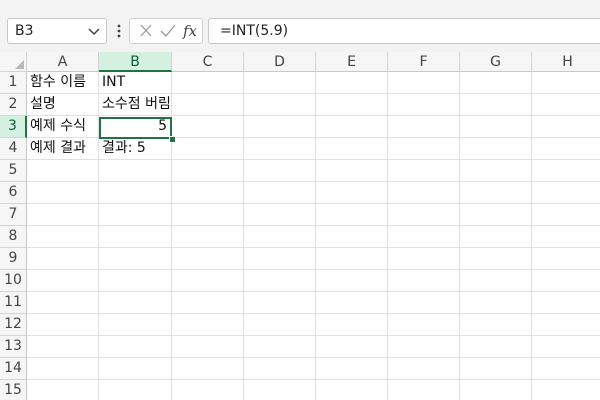 This screenshot has width=600, height=400. Describe the element at coordinates (13, 259) in the screenshot. I see `row-header-9: 9` at that location.